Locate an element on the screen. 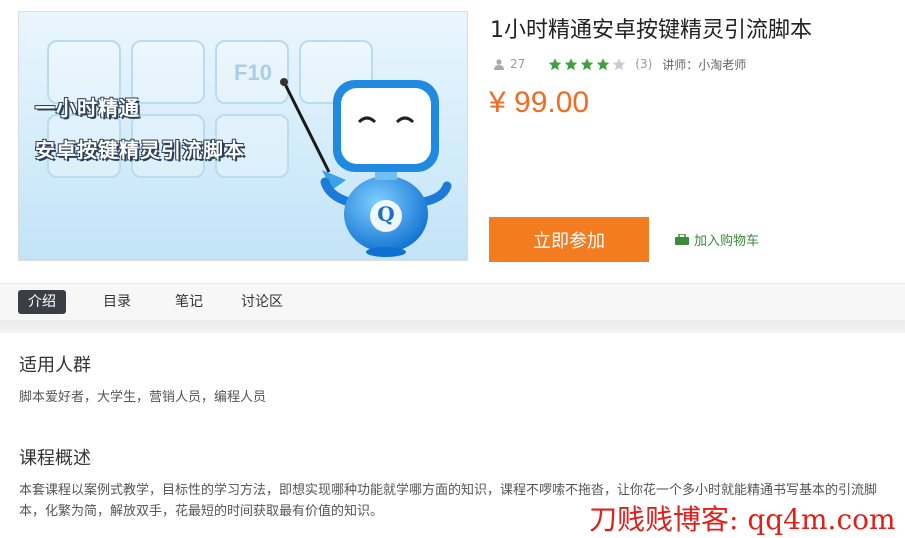 This screenshot has width=905, height=538. tab-catalog: 目录 is located at coordinates (117, 302).